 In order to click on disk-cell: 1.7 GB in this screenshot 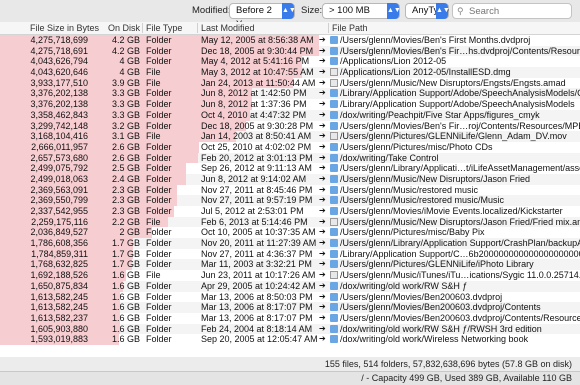, I will do `click(125, 253)`.